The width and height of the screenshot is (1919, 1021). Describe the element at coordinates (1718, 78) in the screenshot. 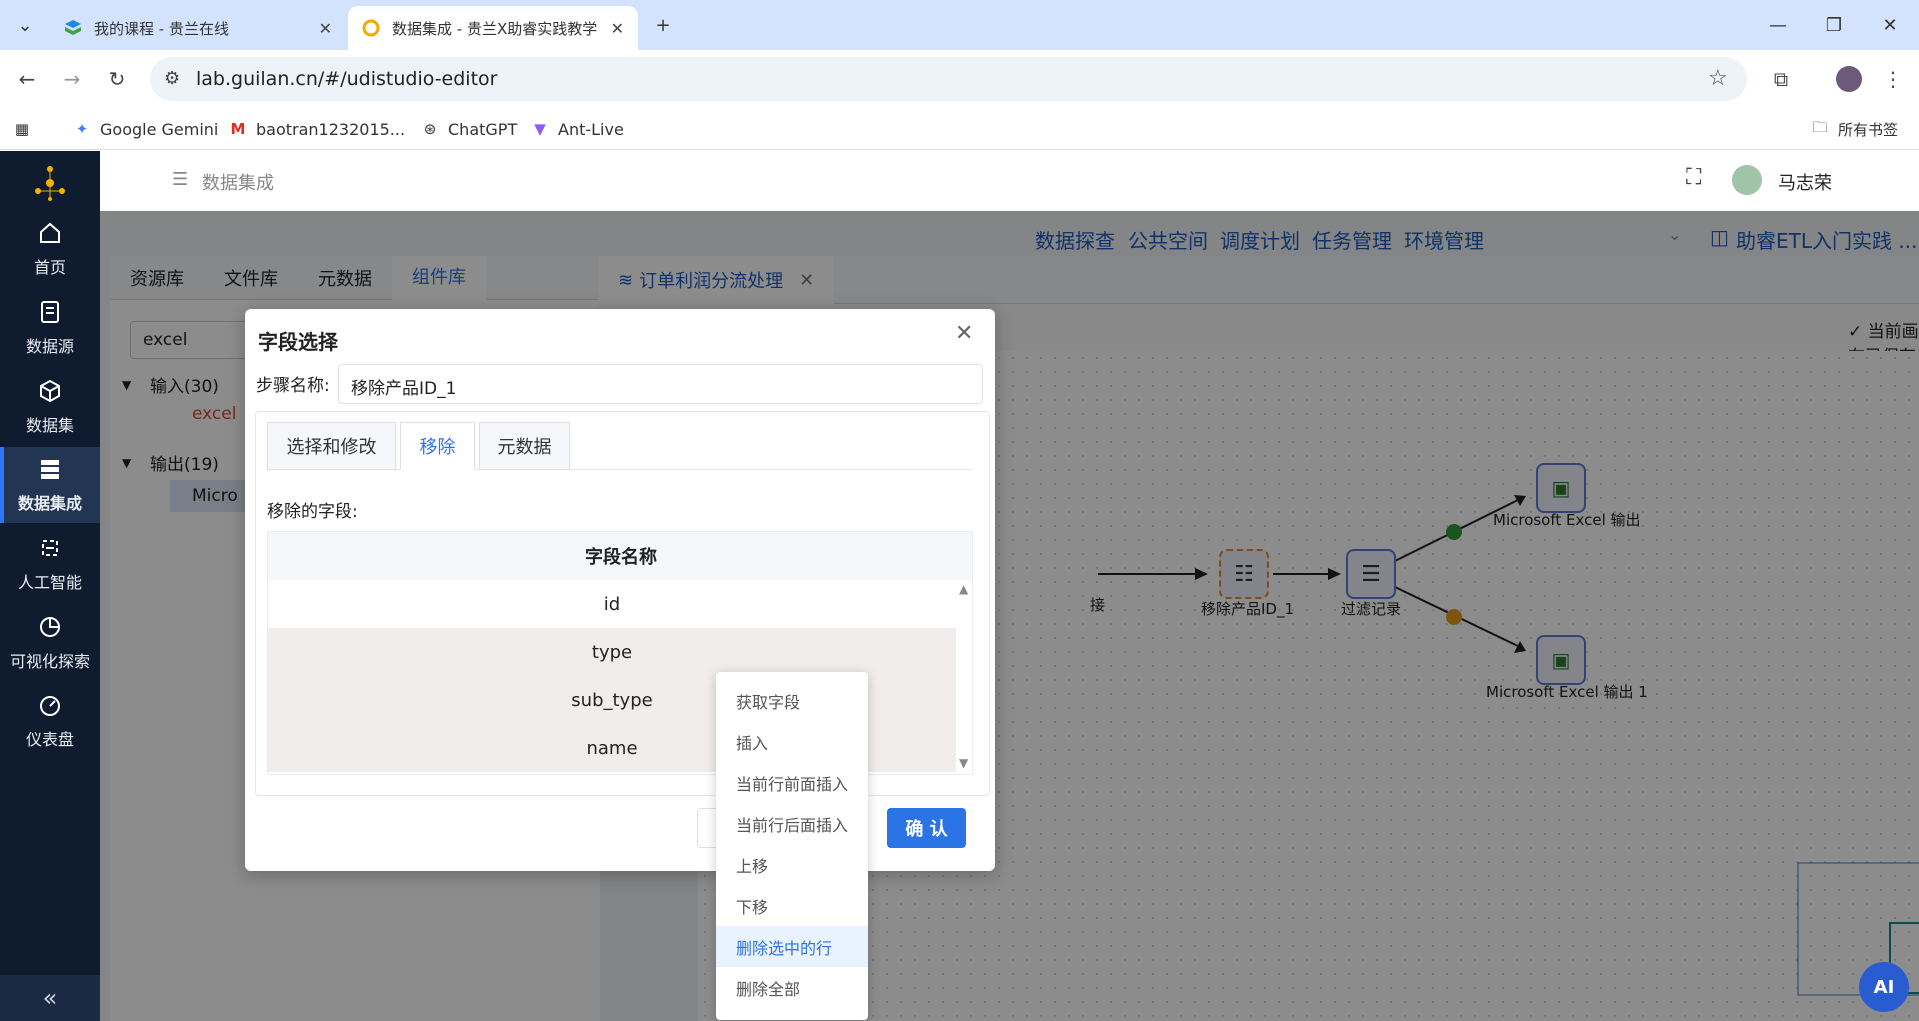

I see `bookmark-star-icon: ☆` at that location.